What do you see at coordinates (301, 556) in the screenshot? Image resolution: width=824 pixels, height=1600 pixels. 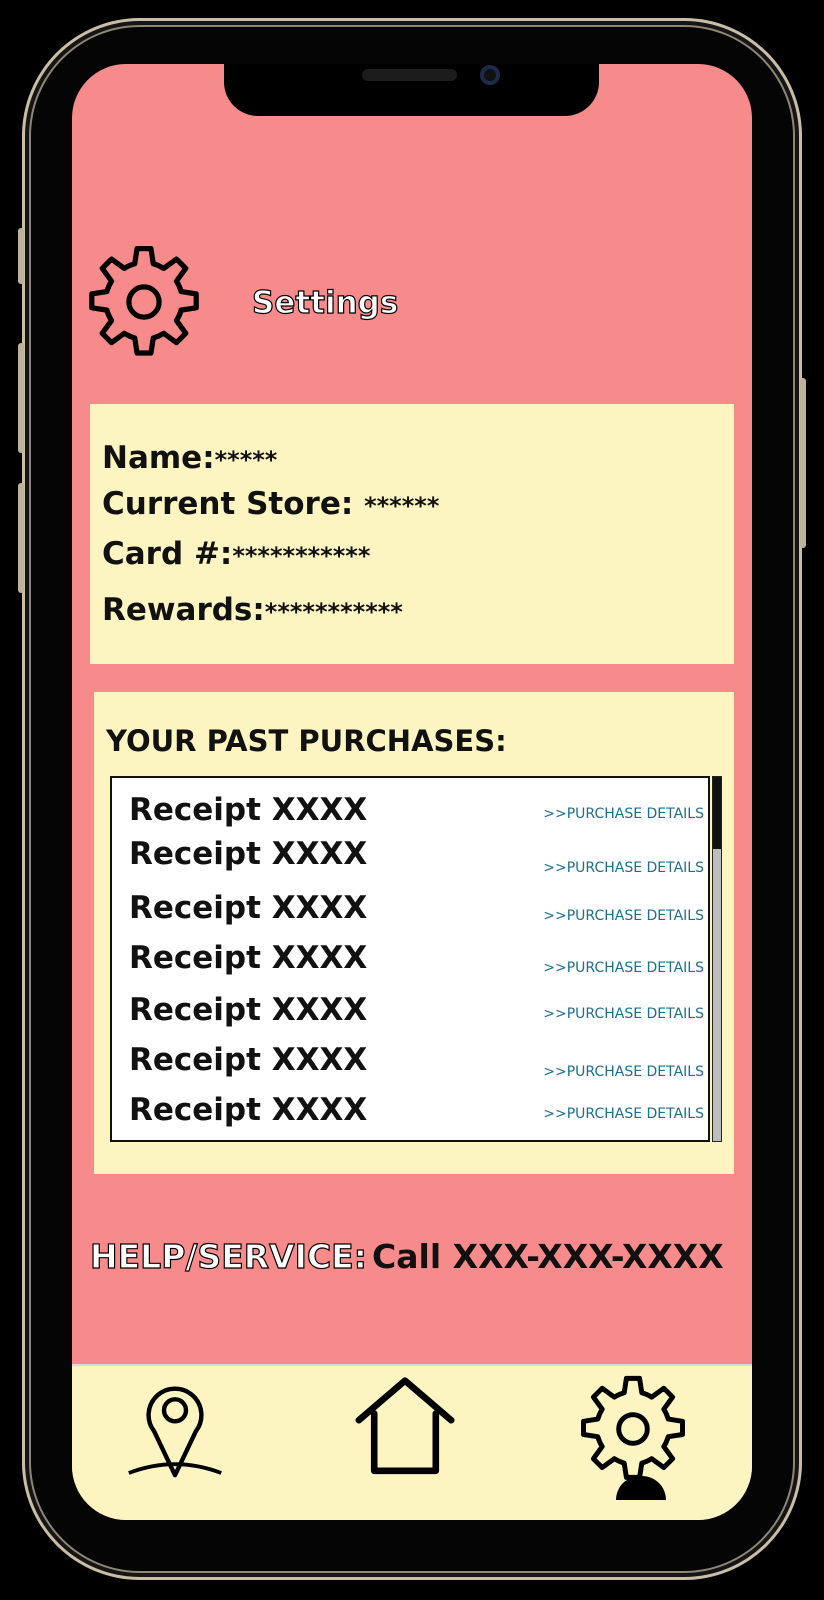 I see `card-value: ***********` at bounding box center [301, 556].